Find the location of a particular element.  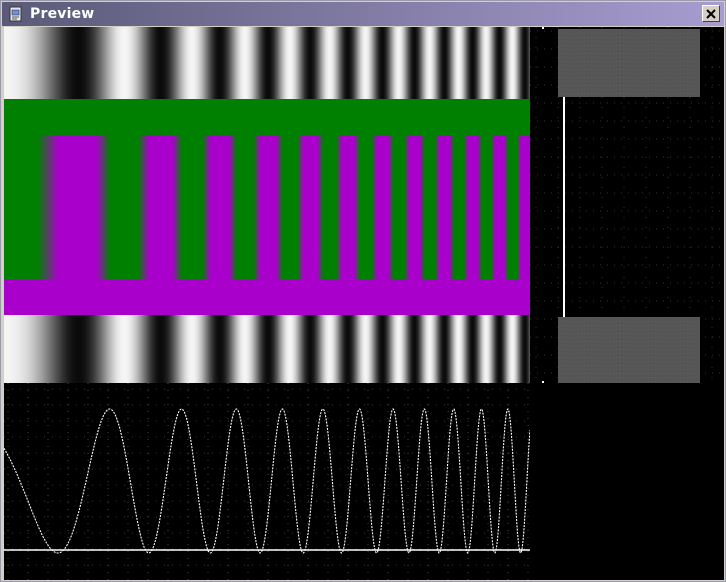

title-bar: Preview is located at coordinates (363, 14).